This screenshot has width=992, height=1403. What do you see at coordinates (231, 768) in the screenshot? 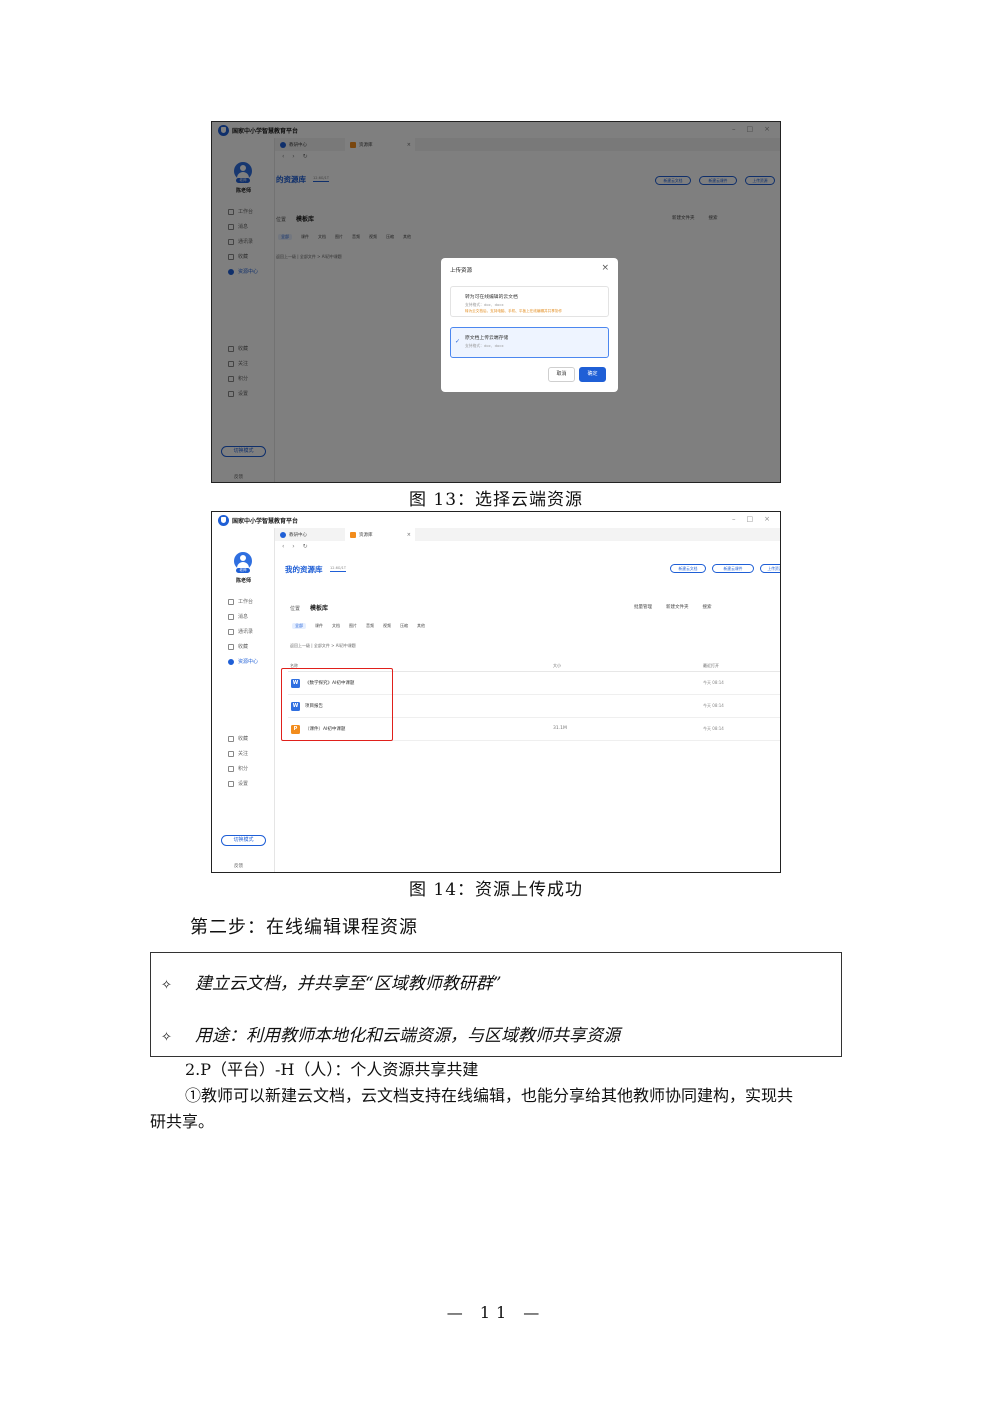
I see `points-icon` at bounding box center [231, 768].